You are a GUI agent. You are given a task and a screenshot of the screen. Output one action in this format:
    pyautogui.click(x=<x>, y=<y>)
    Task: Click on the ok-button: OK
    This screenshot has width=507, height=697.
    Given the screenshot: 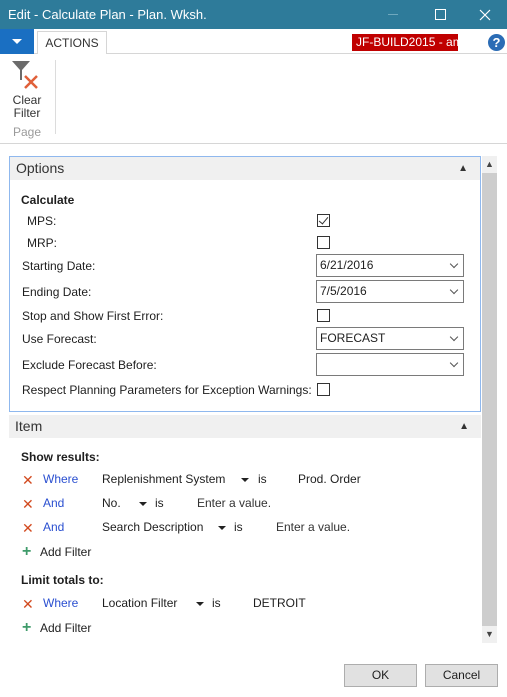 What is the action you would take?
    pyautogui.click(x=380, y=675)
    